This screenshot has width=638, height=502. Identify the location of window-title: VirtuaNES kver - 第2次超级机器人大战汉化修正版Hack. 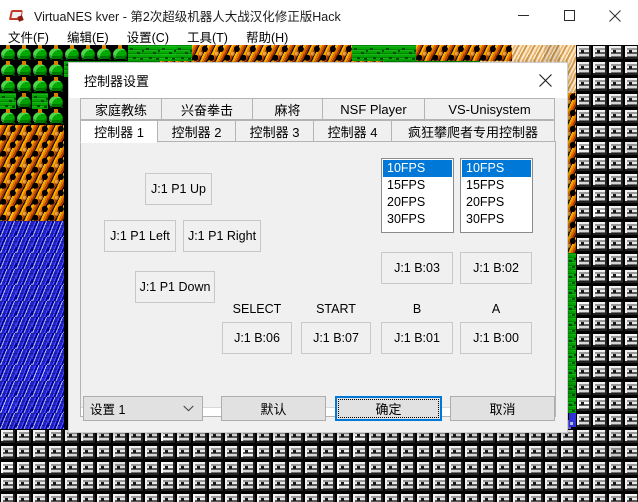
(187, 17).